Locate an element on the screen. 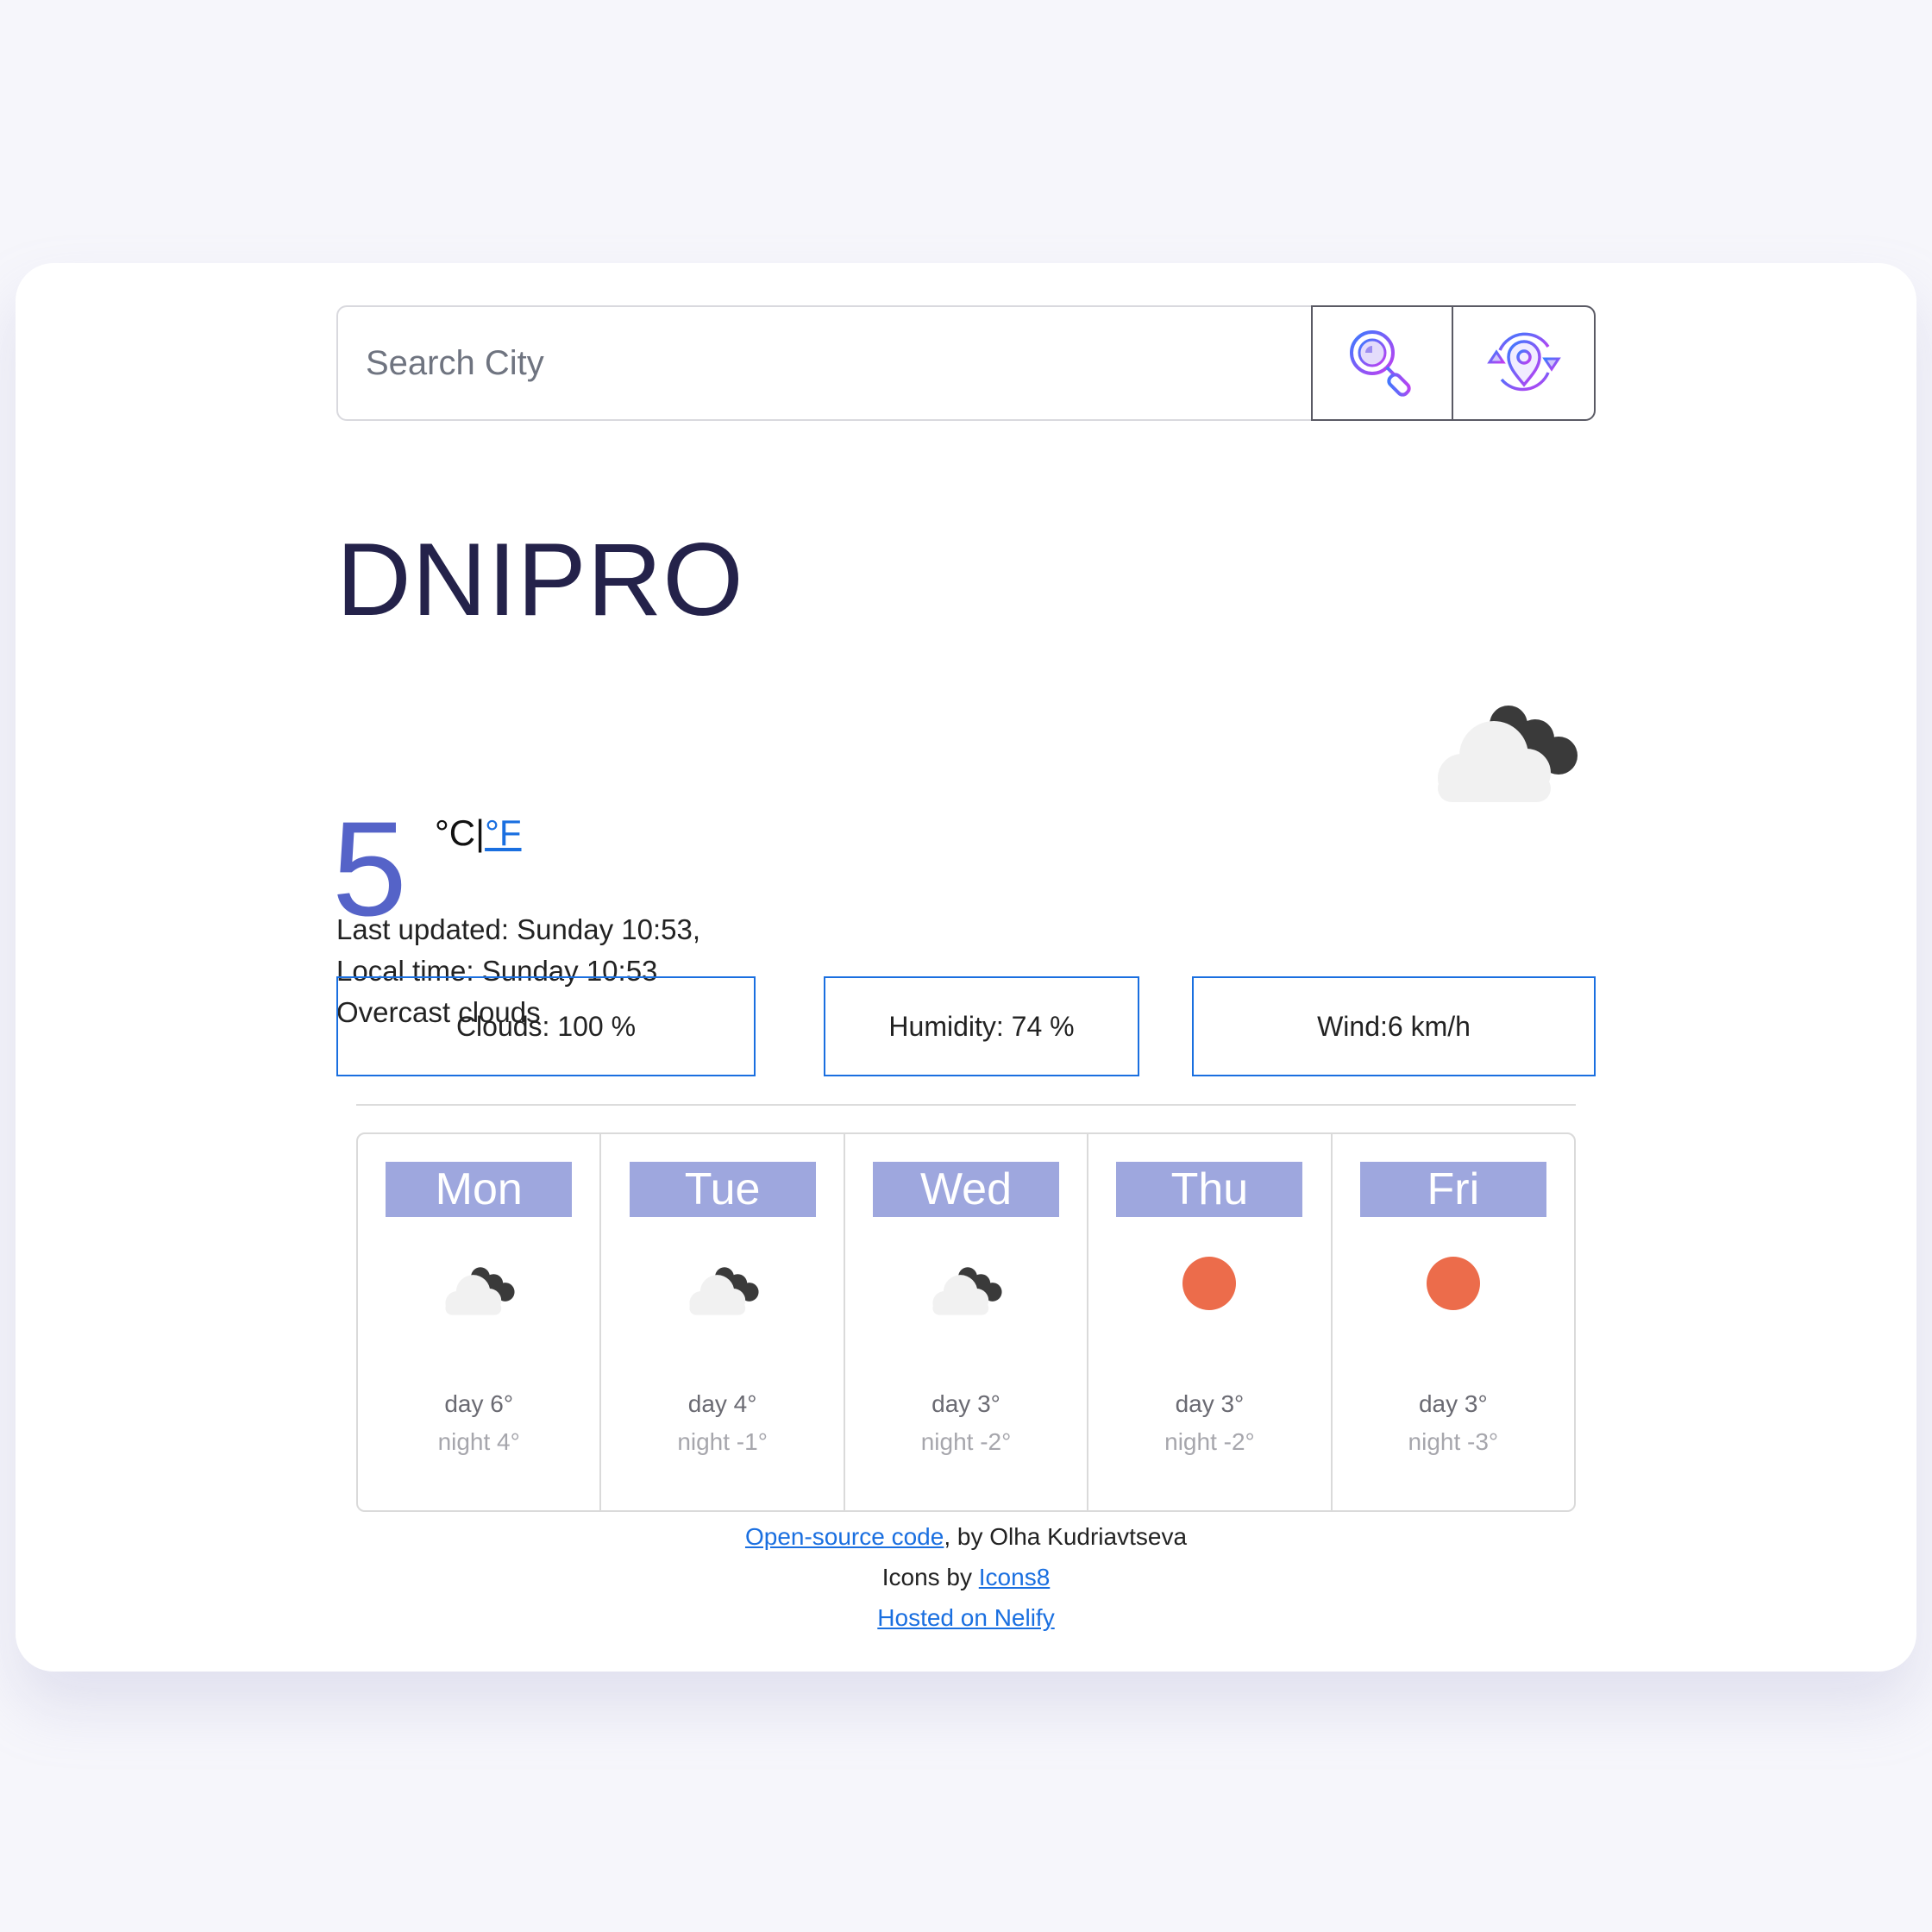 The image size is (1932, 1932). open-source-link: Open-source code is located at coordinates (845, 1537).